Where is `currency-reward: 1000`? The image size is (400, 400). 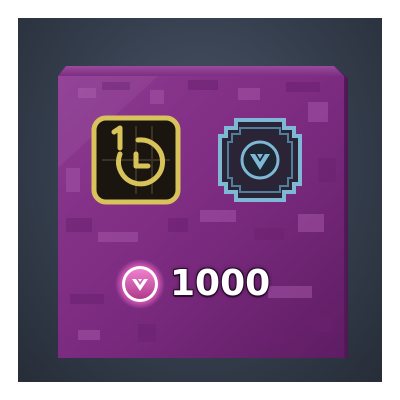 currency-reward: 1000 is located at coordinates (214, 284).